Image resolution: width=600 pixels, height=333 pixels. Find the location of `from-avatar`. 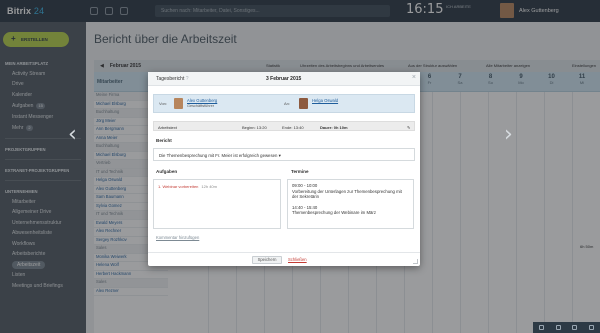

from-avatar is located at coordinates (178, 103).